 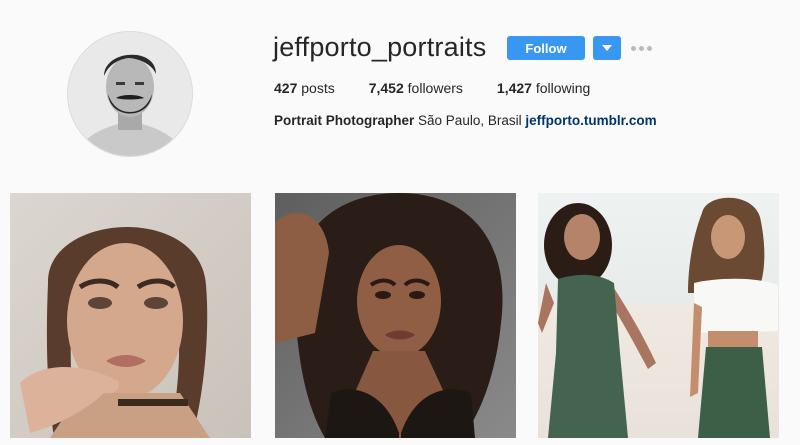 I want to click on follow-options-button, so click(x=607, y=48).